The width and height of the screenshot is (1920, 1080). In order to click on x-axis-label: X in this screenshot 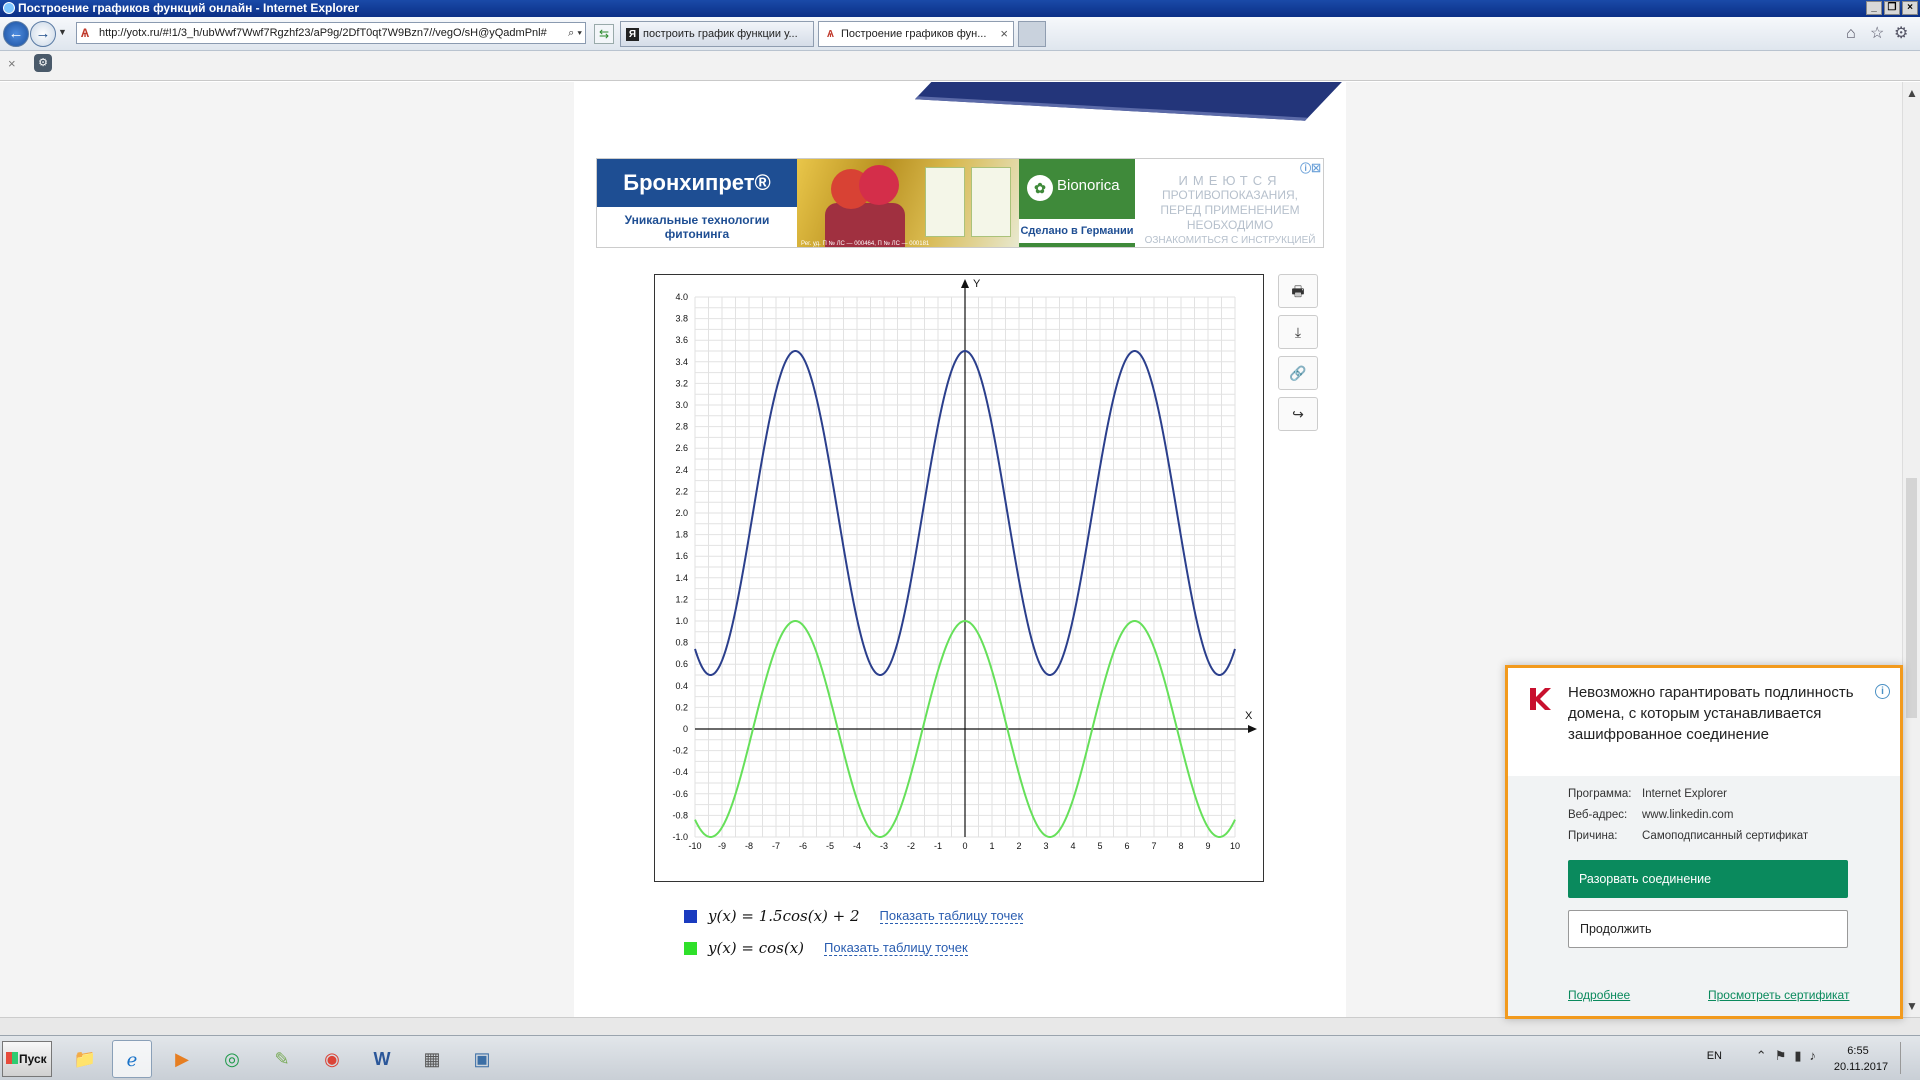, I will do `click(1249, 716)`.